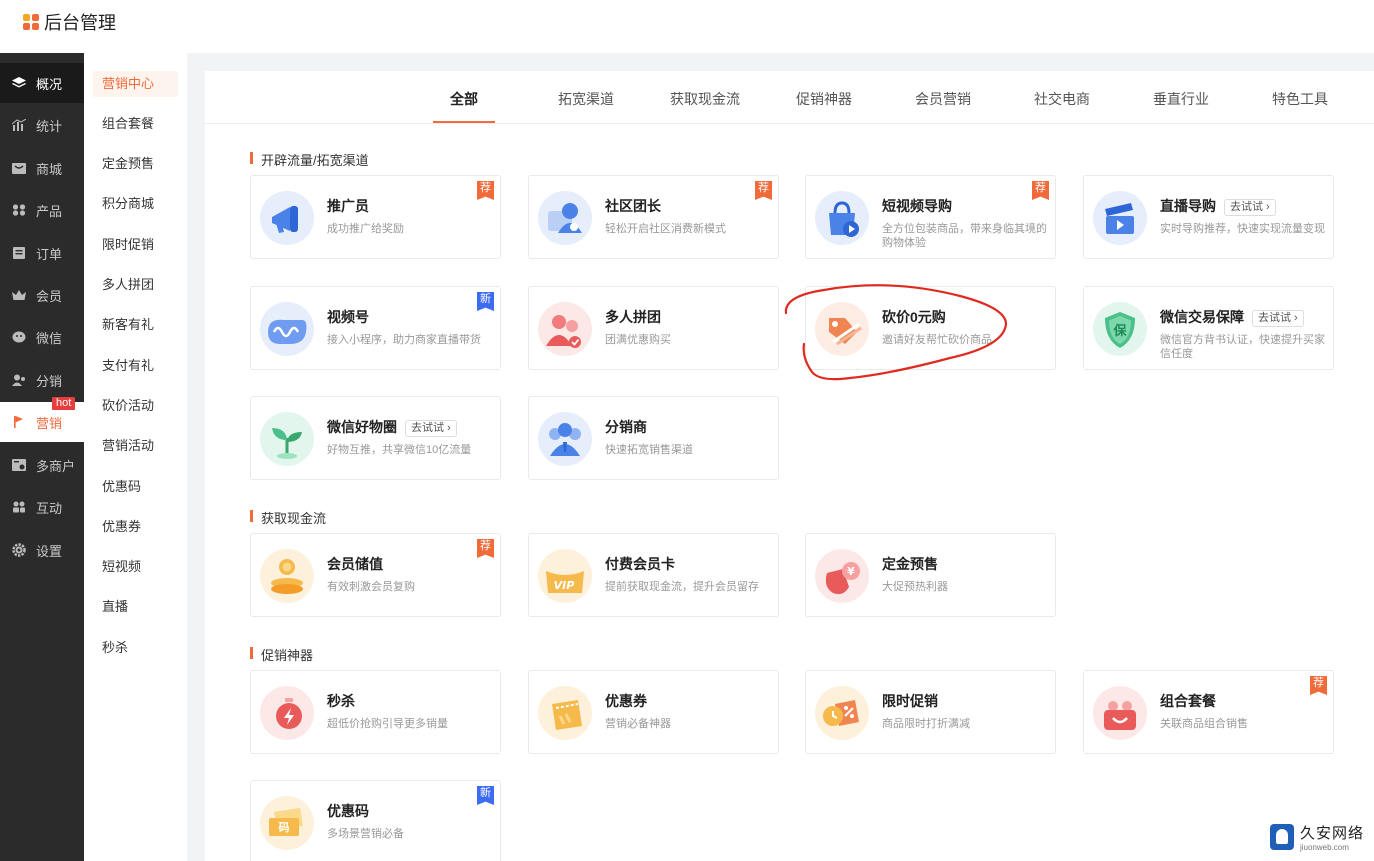  What do you see at coordinates (1208, 217) in the screenshot?
I see `card-live-guide: 直播导购 去试试 › 实时导购推荐，快速实现流量变现` at bounding box center [1208, 217].